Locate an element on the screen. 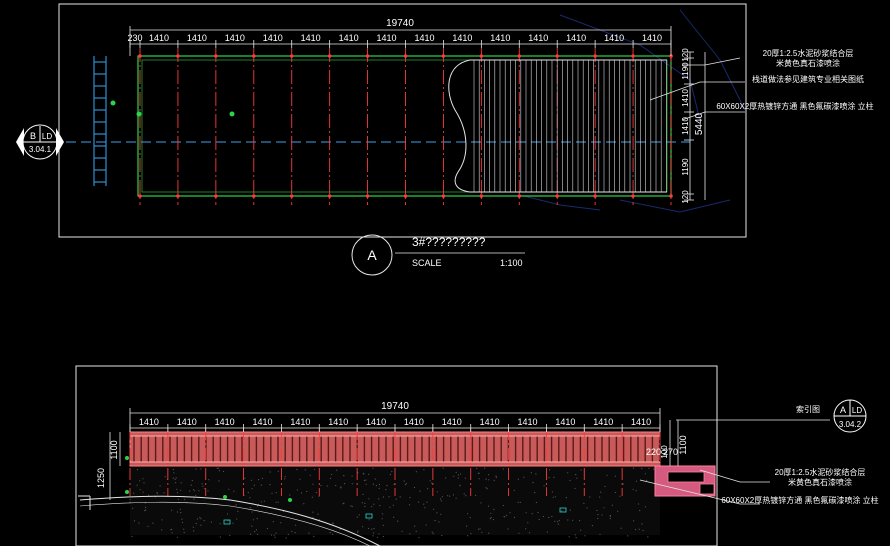  tree-symbol is located at coordinates (139, 114).